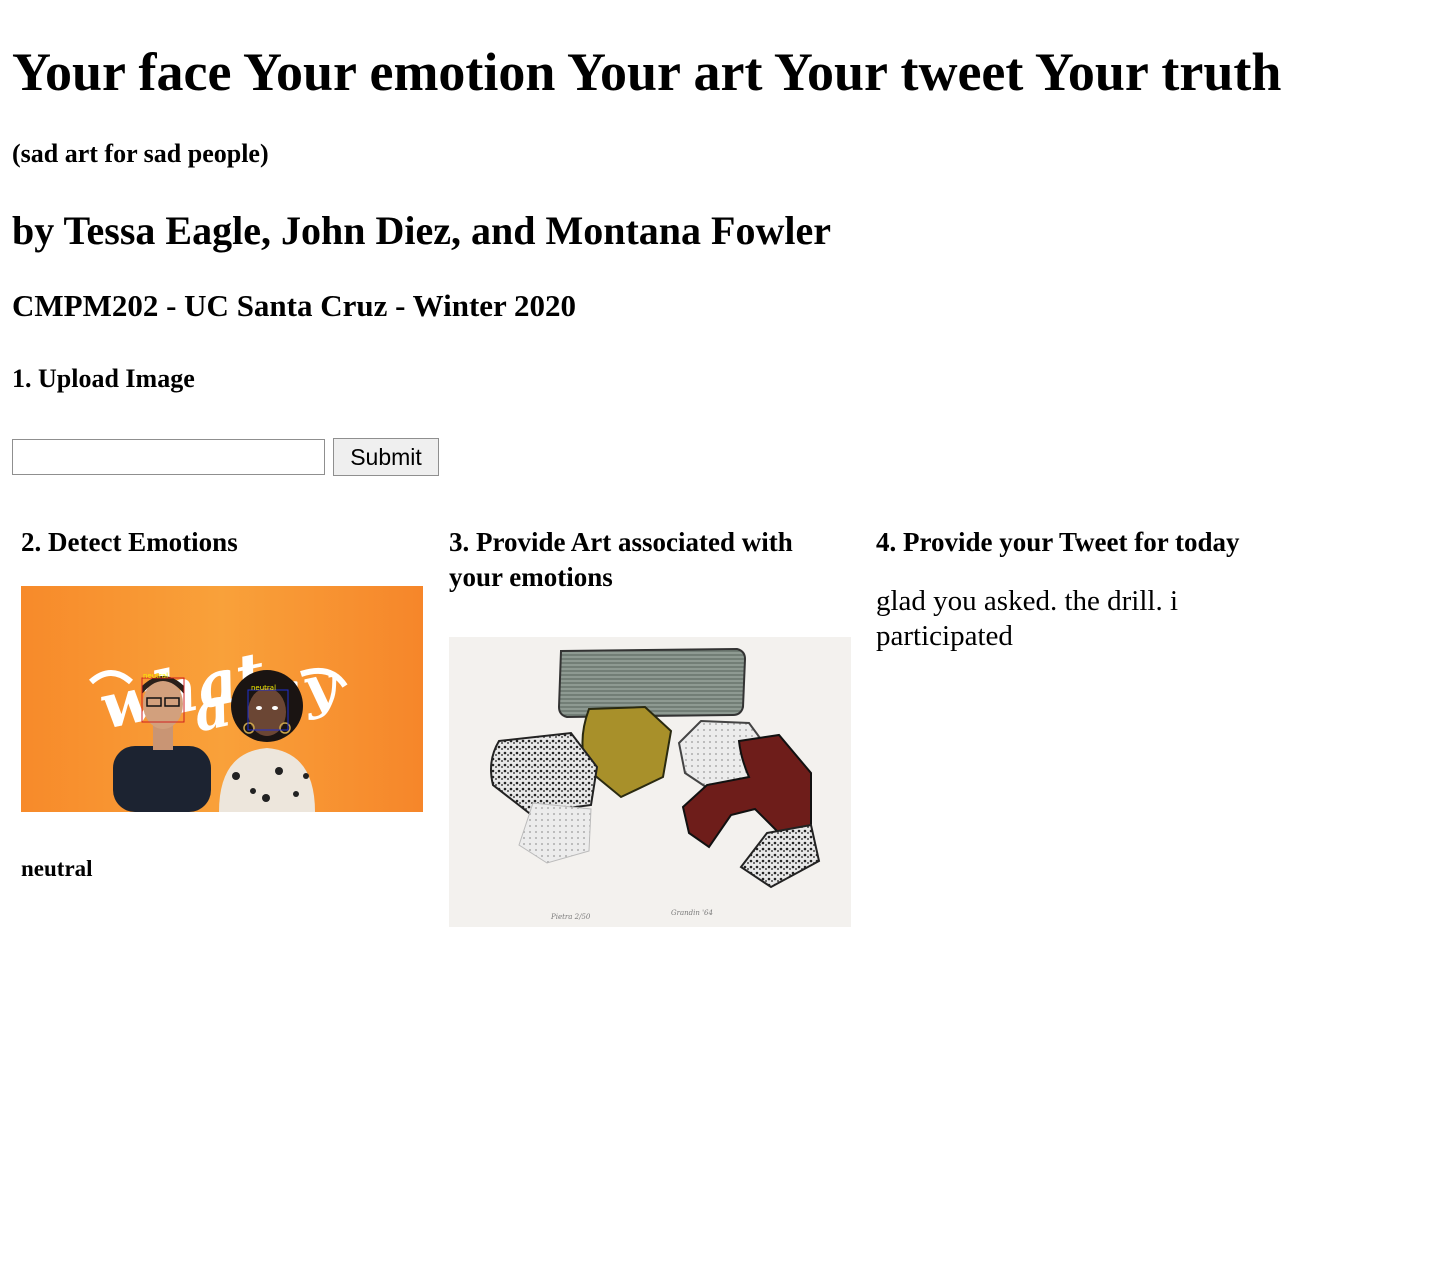 Image resolution: width=1454 pixels, height=1264 pixels. What do you see at coordinates (650, 782) in the screenshot?
I see `artwork-image: Pietra 2/50 Grandin '64` at bounding box center [650, 782].